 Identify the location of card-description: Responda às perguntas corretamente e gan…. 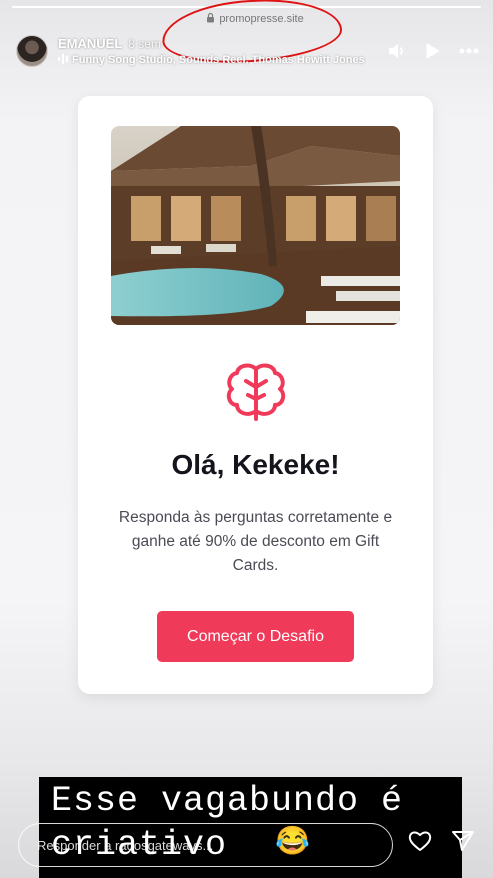
(255, 541).